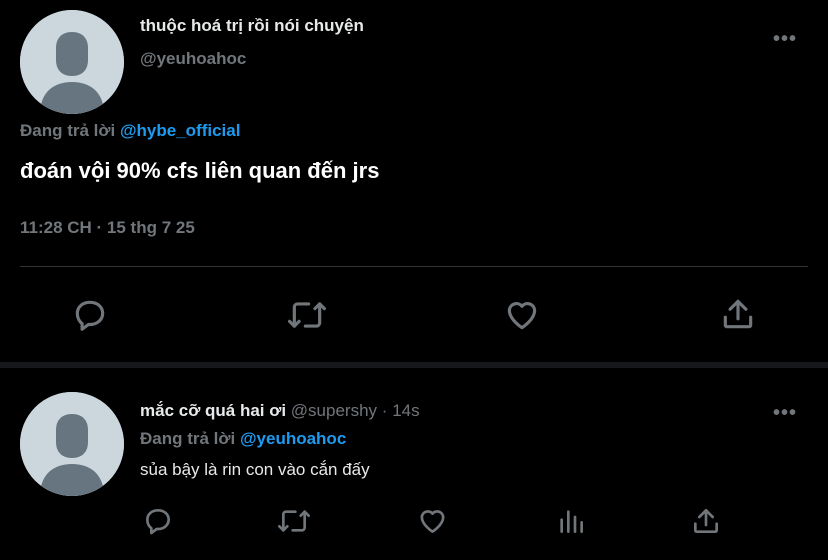  What do you see at coordinates (252, 26) in the screenshot?
I see `display-name: thuộc hoá trị rồi nói chuyện` at bounding box center [252, 26].